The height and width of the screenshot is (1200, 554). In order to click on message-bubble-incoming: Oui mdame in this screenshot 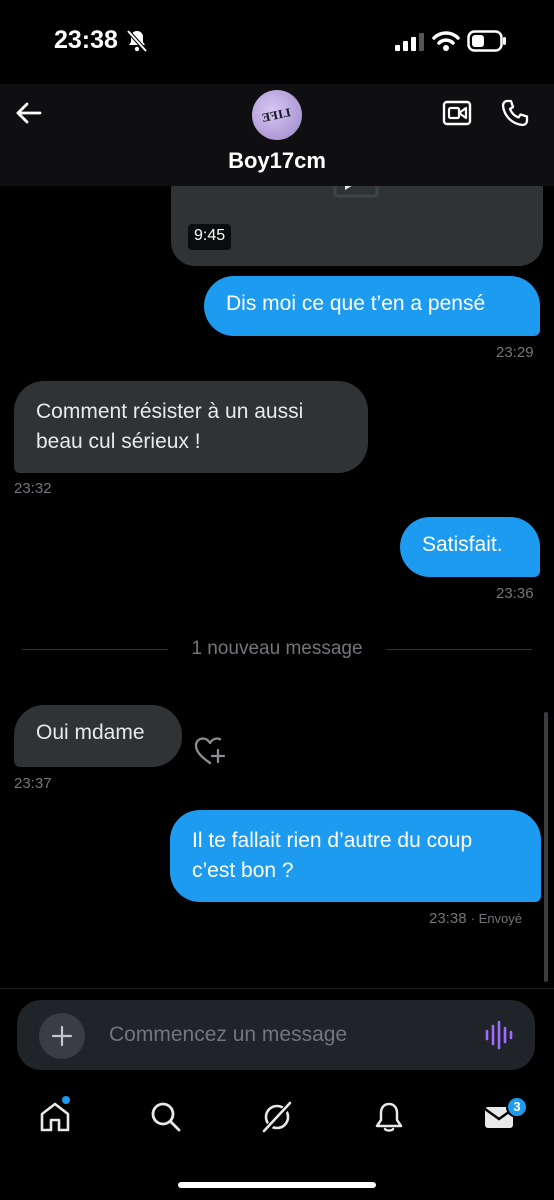, I will do `click(98, 736)`.